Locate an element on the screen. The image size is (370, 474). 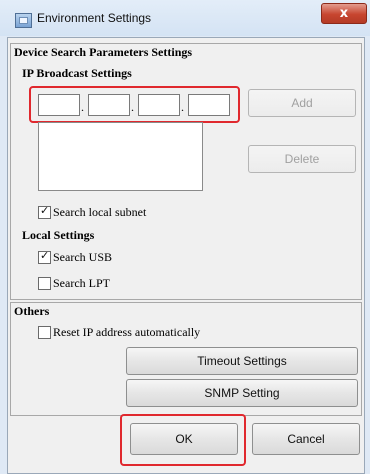
ip-address-list is located at coordinates (120, 156).